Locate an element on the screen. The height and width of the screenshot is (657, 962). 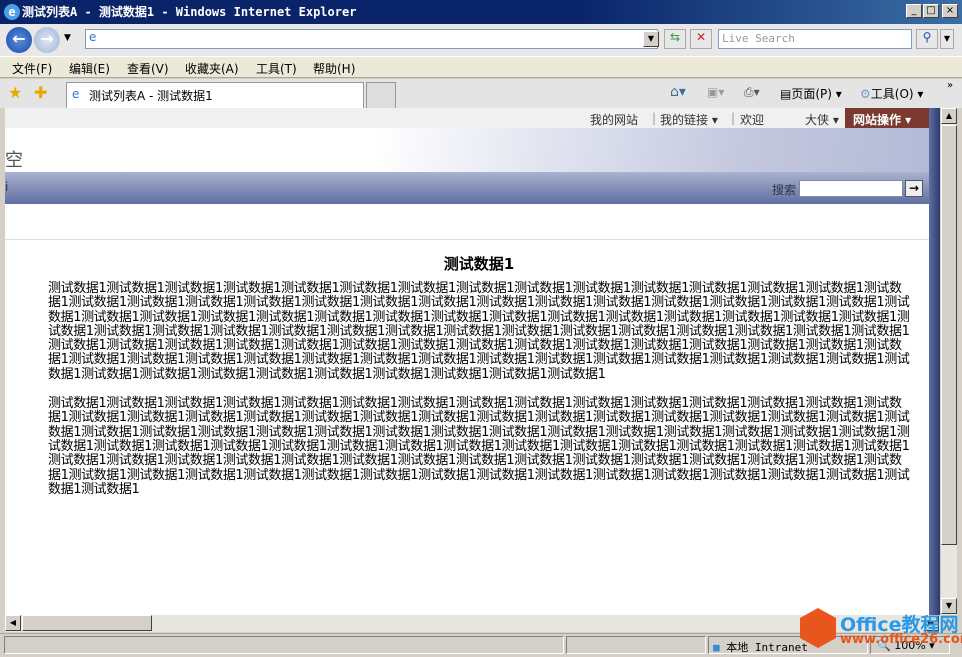
my-site-link: 我的网站 is located at coordinates (614, 119).